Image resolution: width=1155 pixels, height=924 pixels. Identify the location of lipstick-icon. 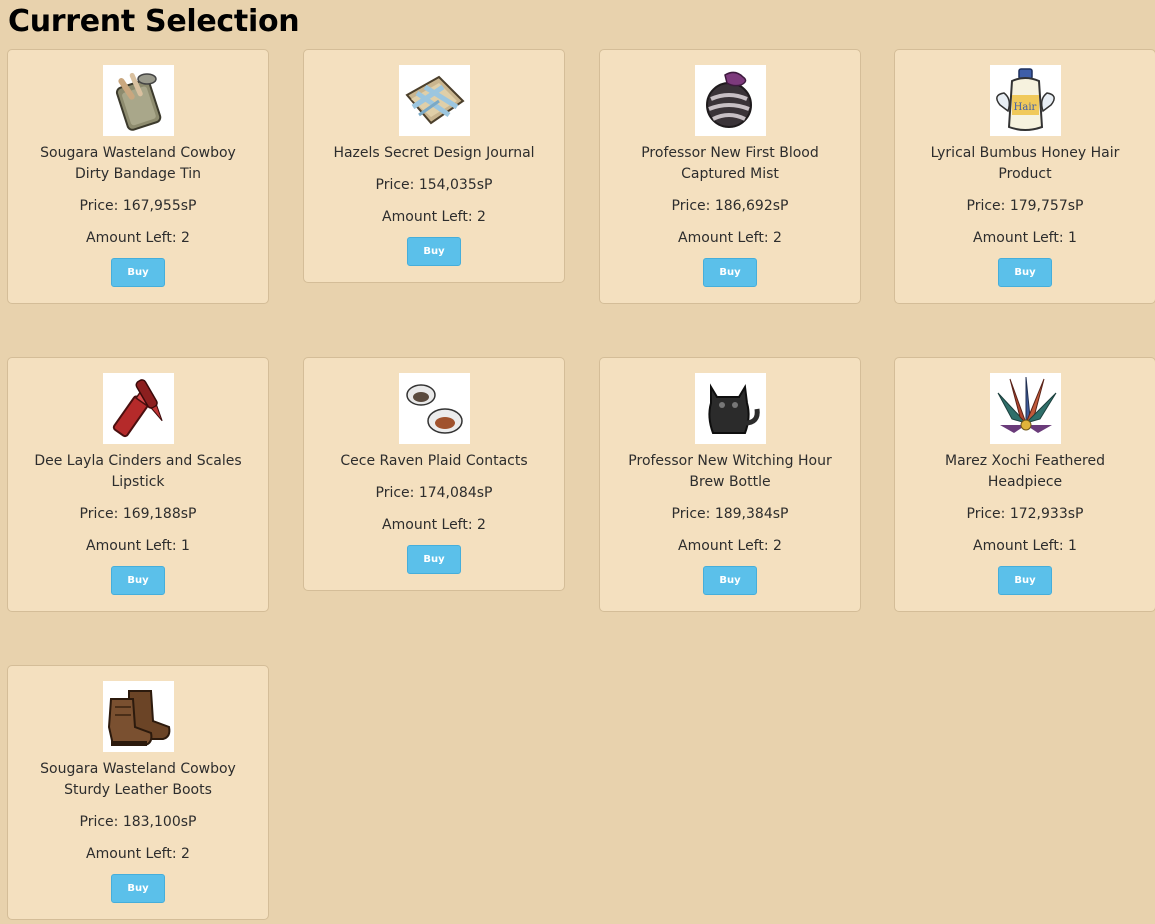
(138, 408).